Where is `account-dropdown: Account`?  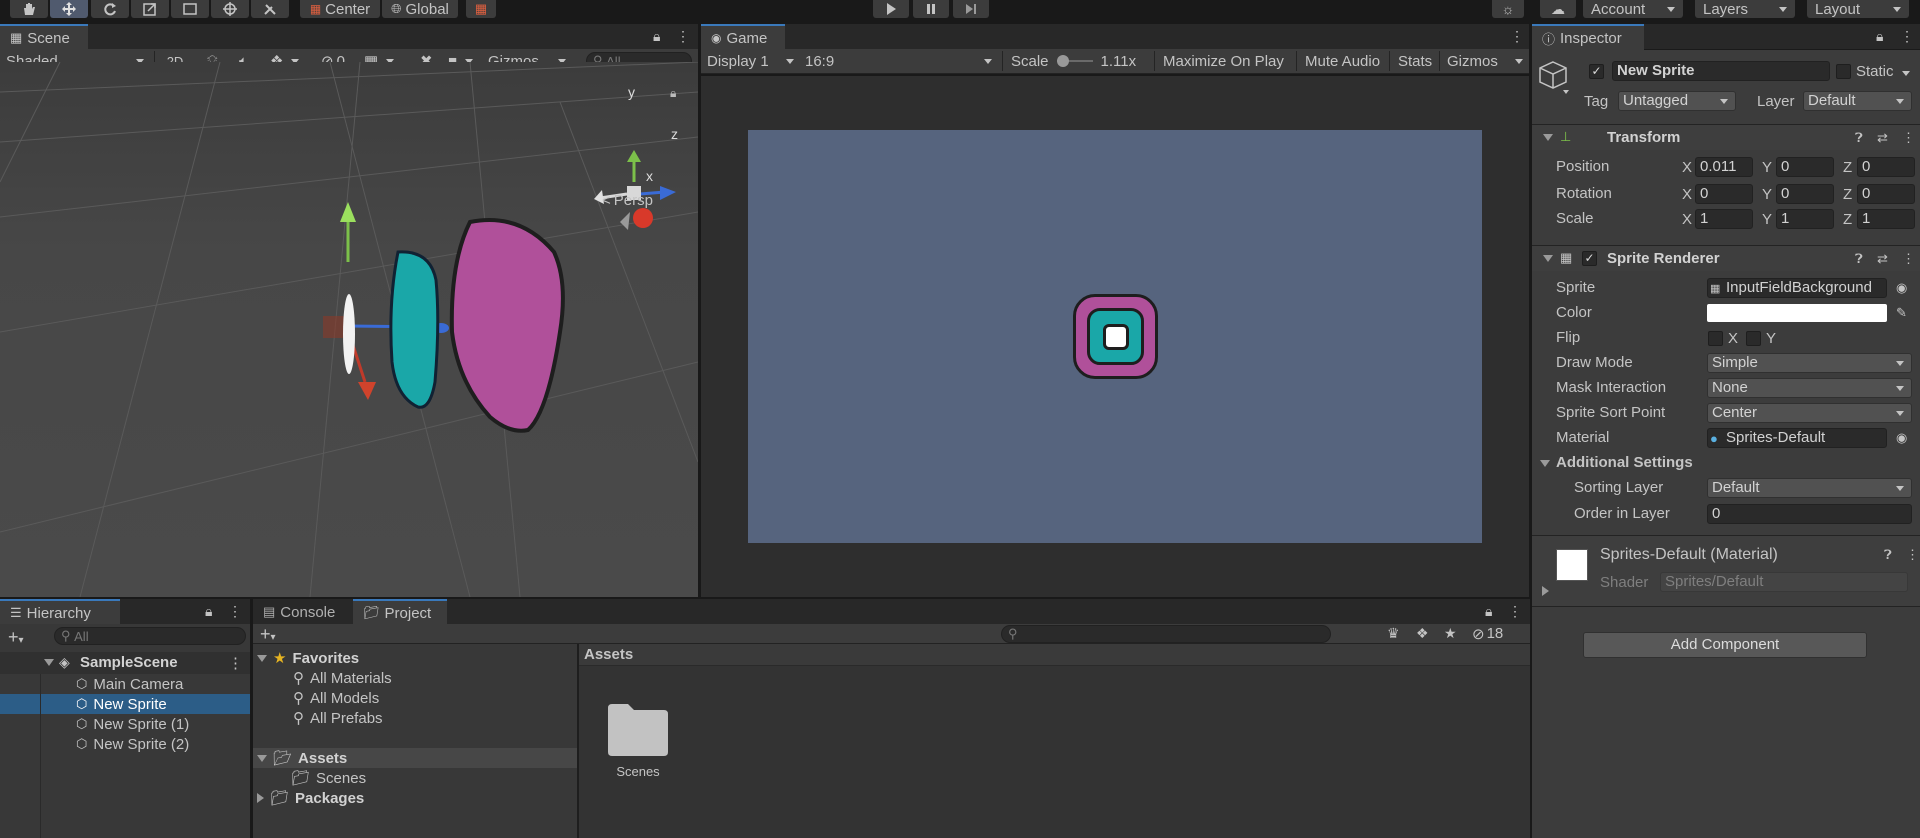
account-dropdown: Account is located at coordinates (1633, 9).